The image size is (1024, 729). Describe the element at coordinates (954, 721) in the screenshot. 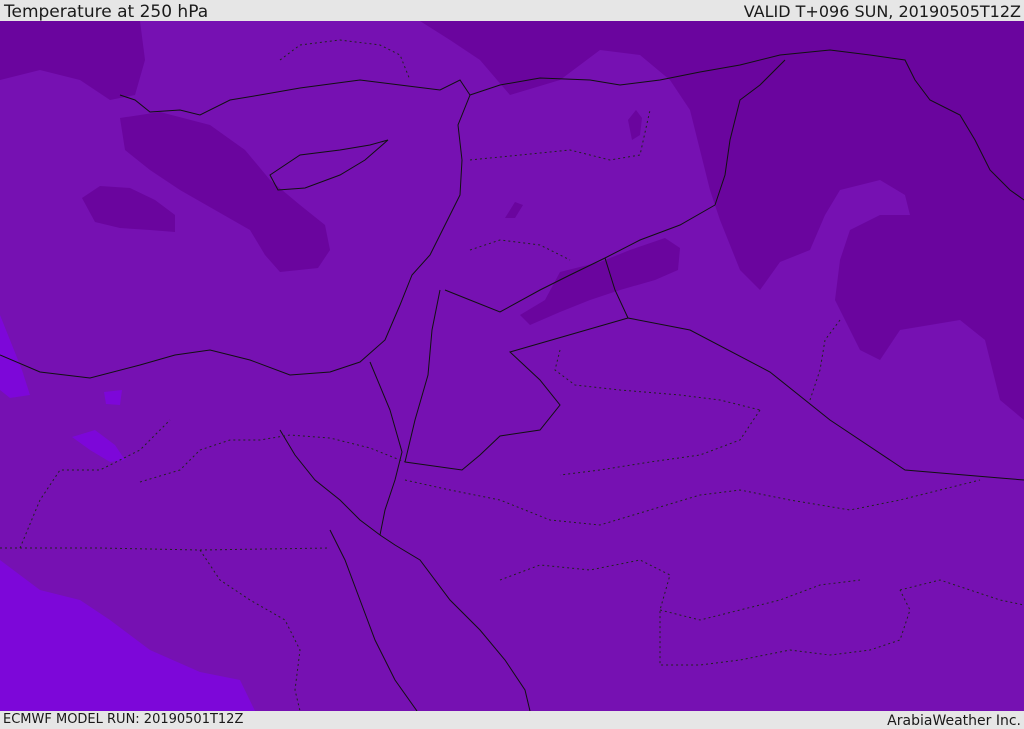

I see `credit-label: ArabiaWeather Inc.` at that location.